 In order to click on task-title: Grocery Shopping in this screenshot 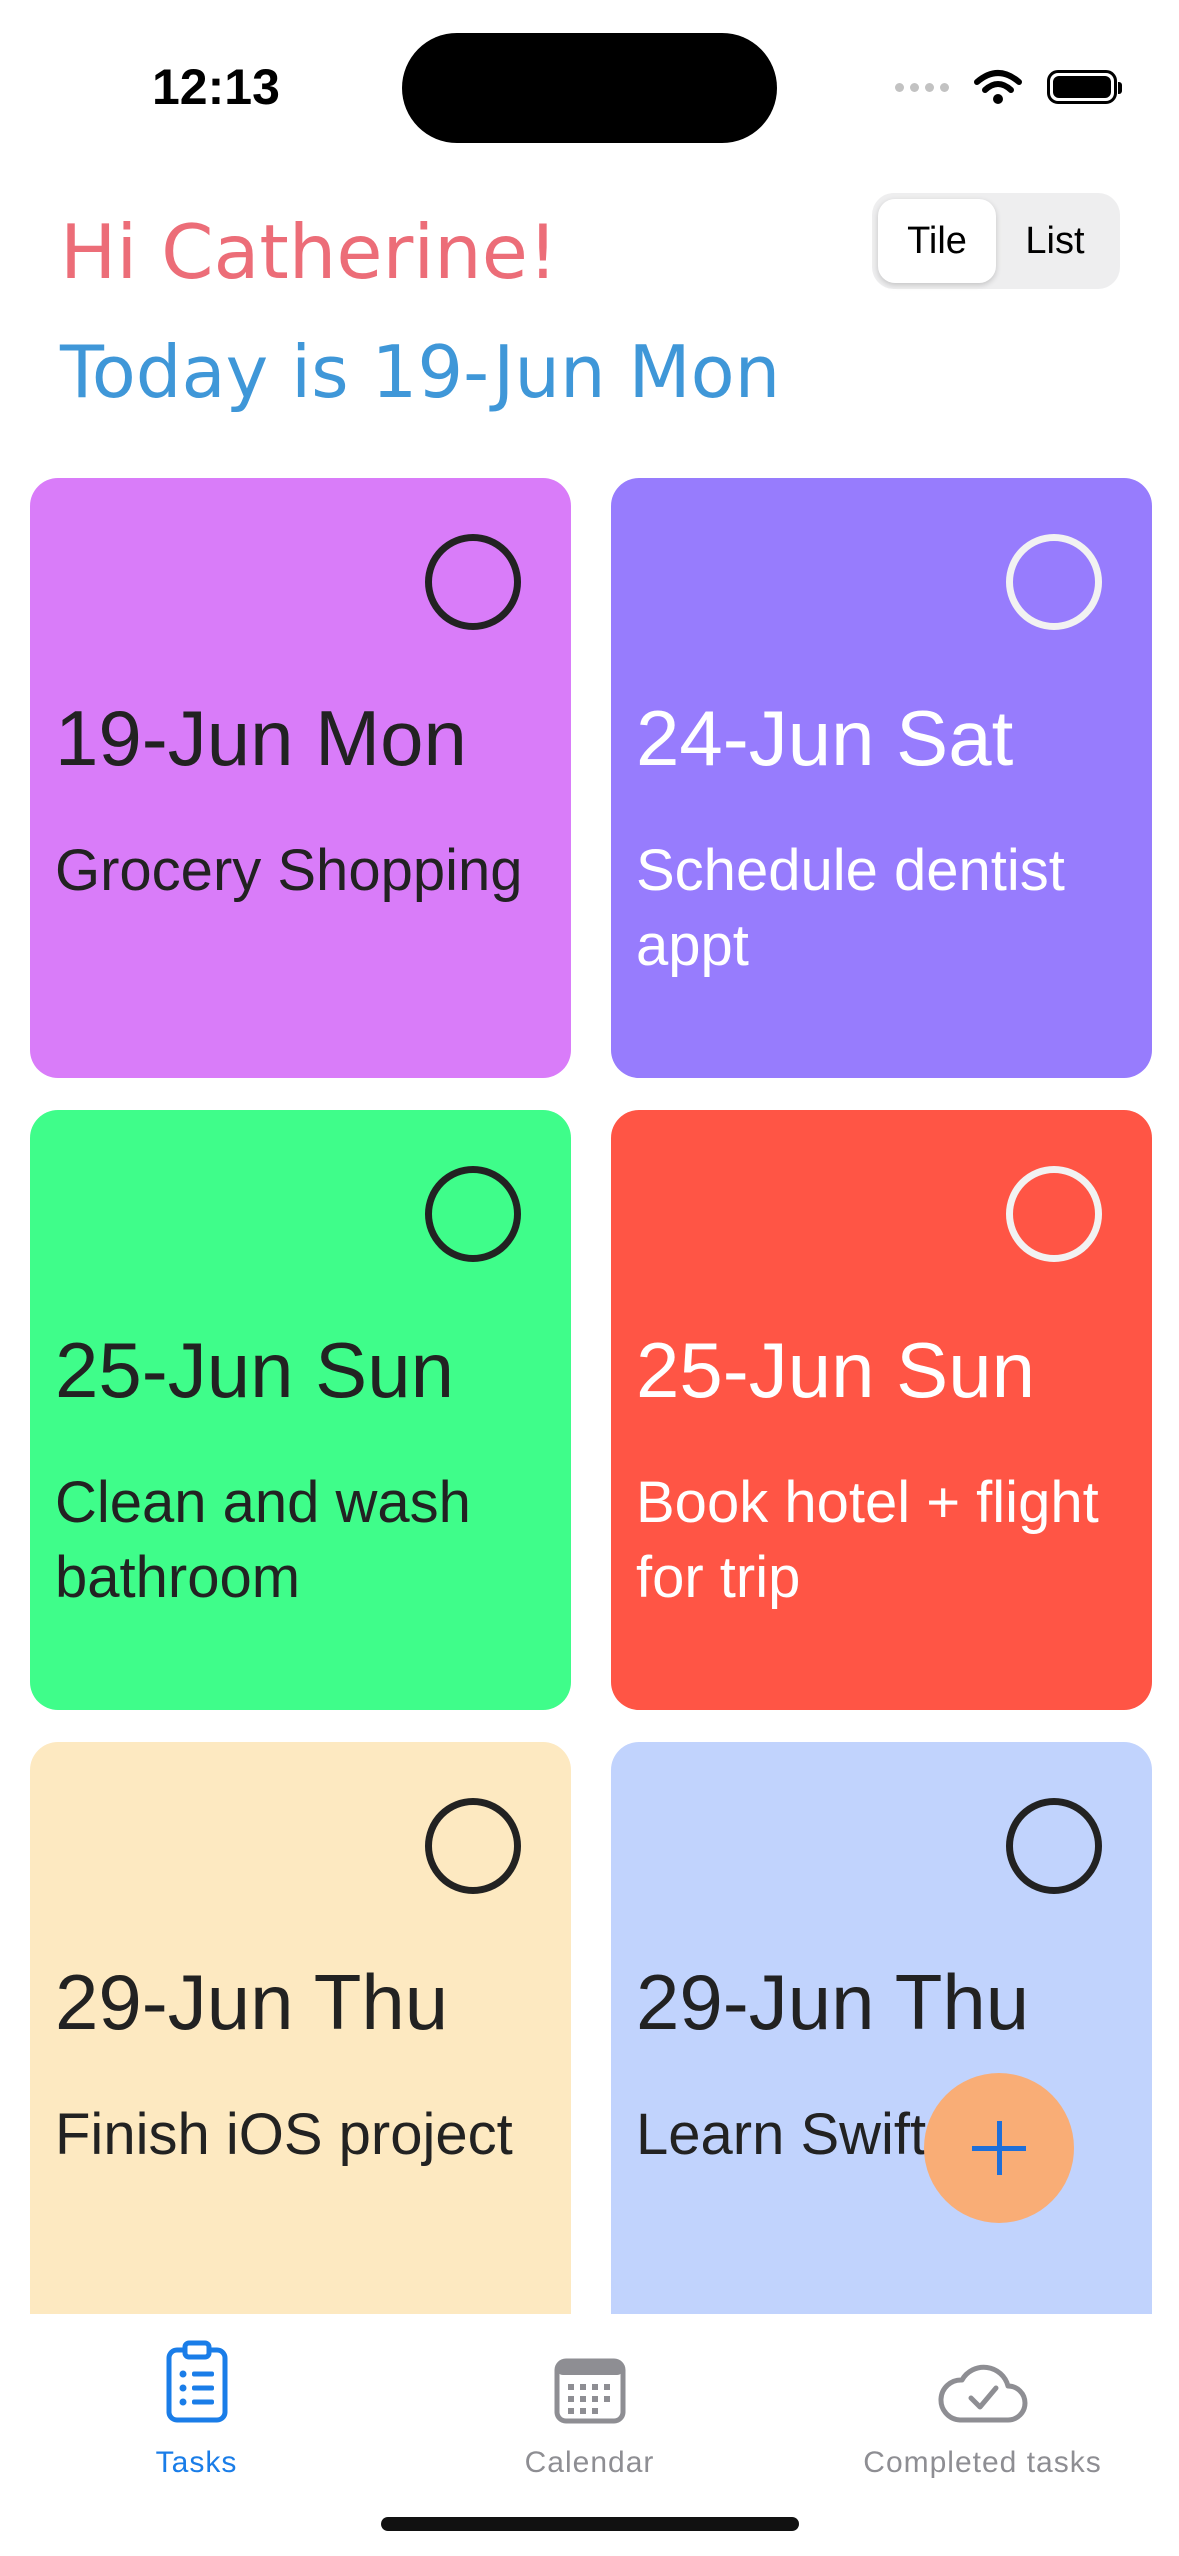, I will do `click(289, 870)`.